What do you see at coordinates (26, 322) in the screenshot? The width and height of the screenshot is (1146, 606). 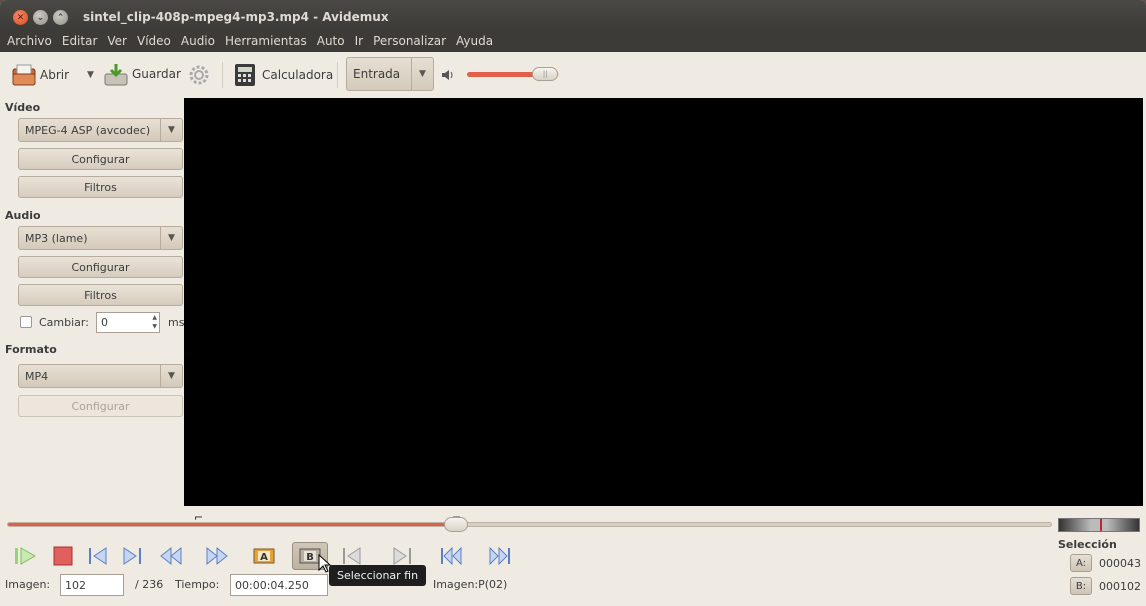 I see `shift-checkbox` at bounding box center [26, 322].